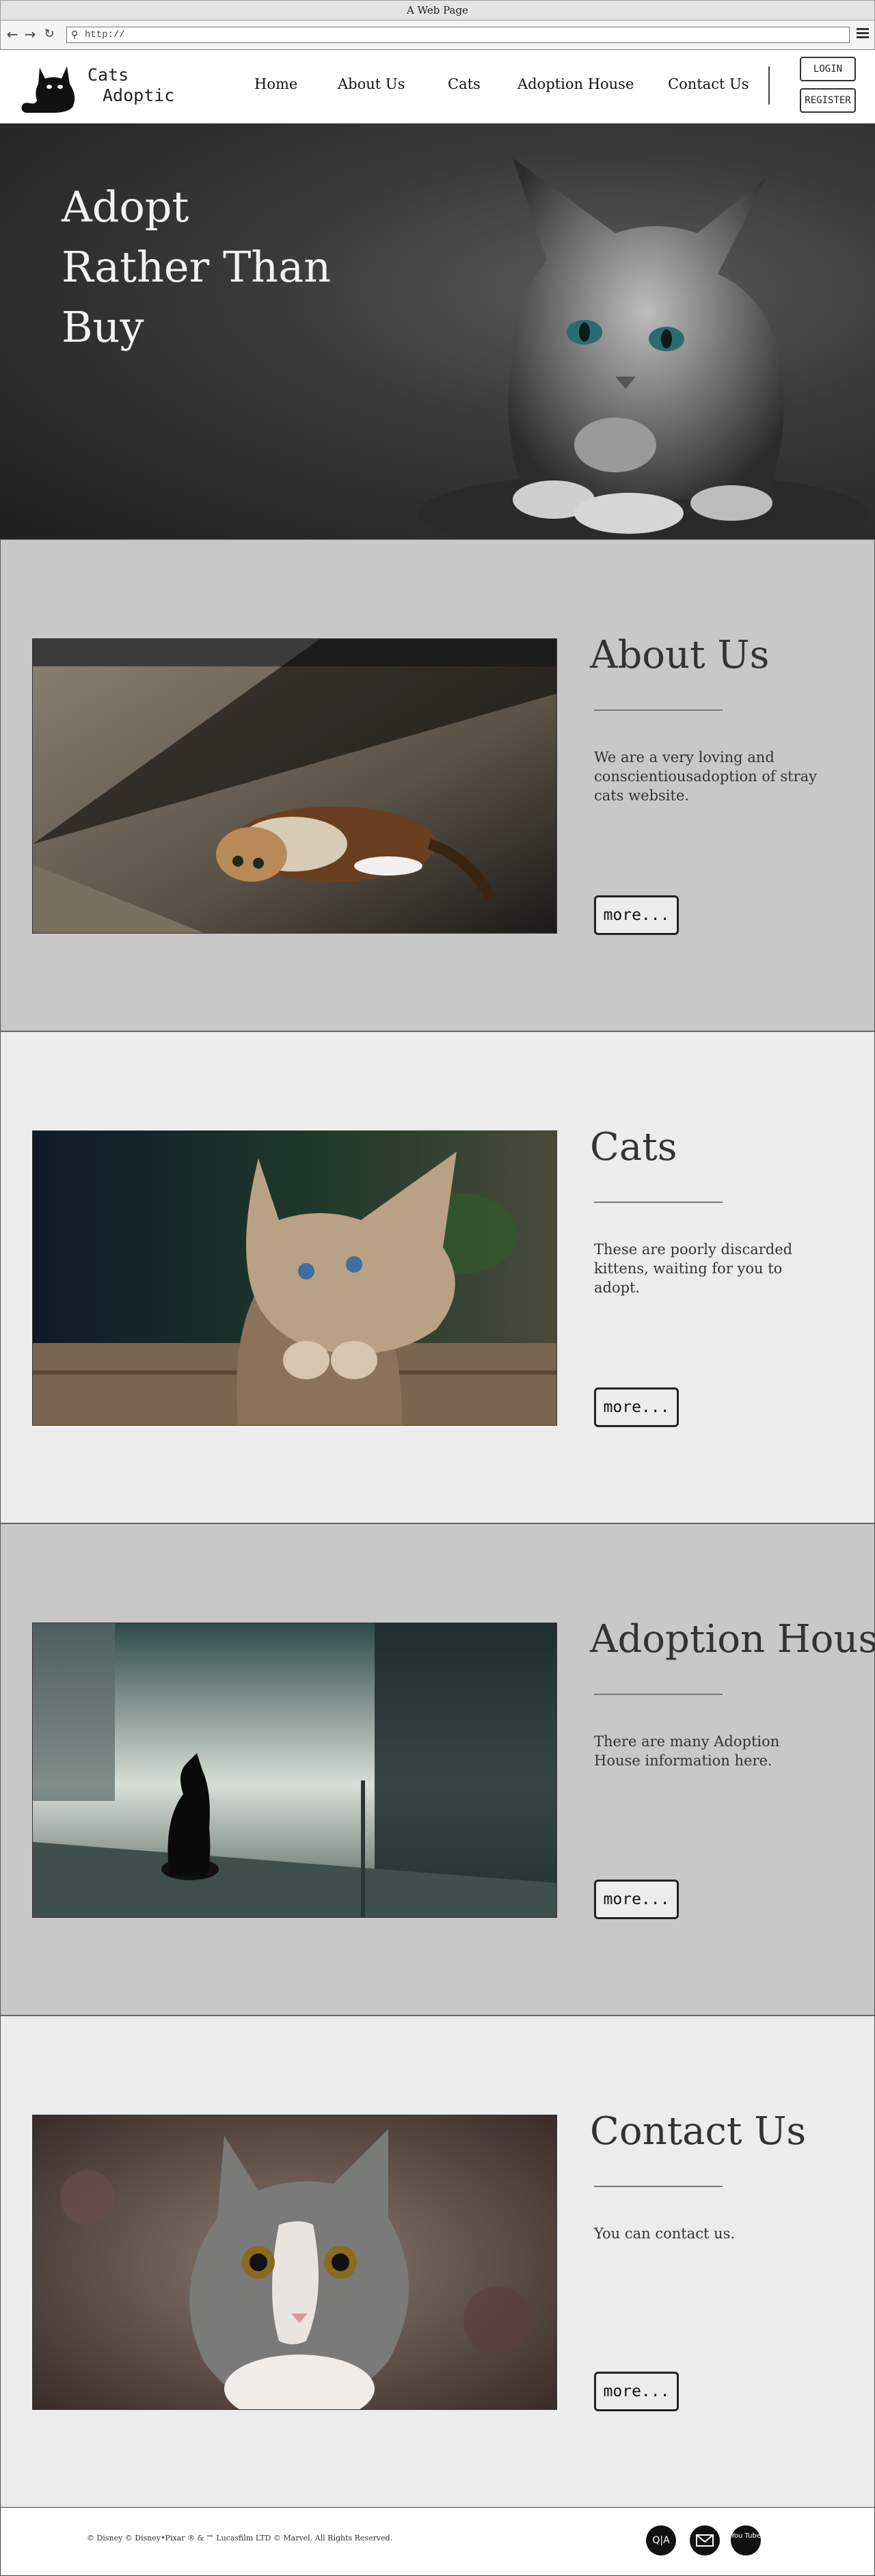 The image size is (875, 2576). I want to click on cat-logo-icon, so click(50, 88).